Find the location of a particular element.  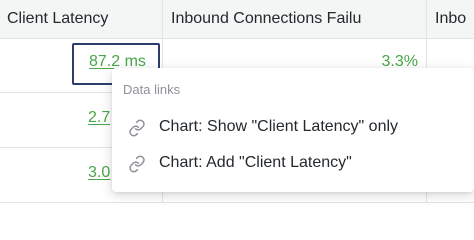

menu-item-show-only: Chart: Show "Client Latency" only is located at coordinates (293, 128).